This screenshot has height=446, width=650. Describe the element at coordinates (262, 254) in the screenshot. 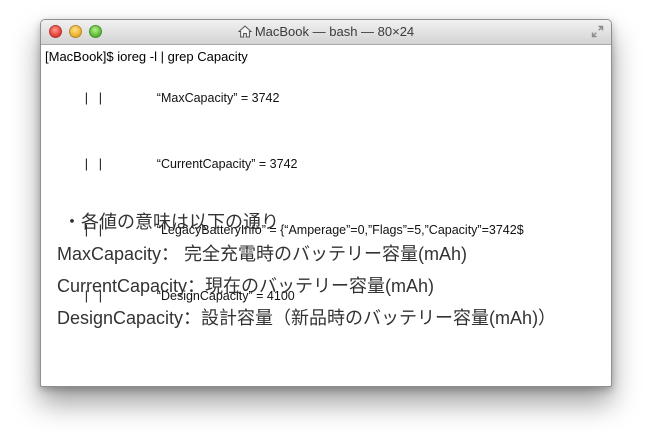

I see `note-max-capacity: MaxCapacity： 完全充電時のバッテリー容量(mAh)` at that location.